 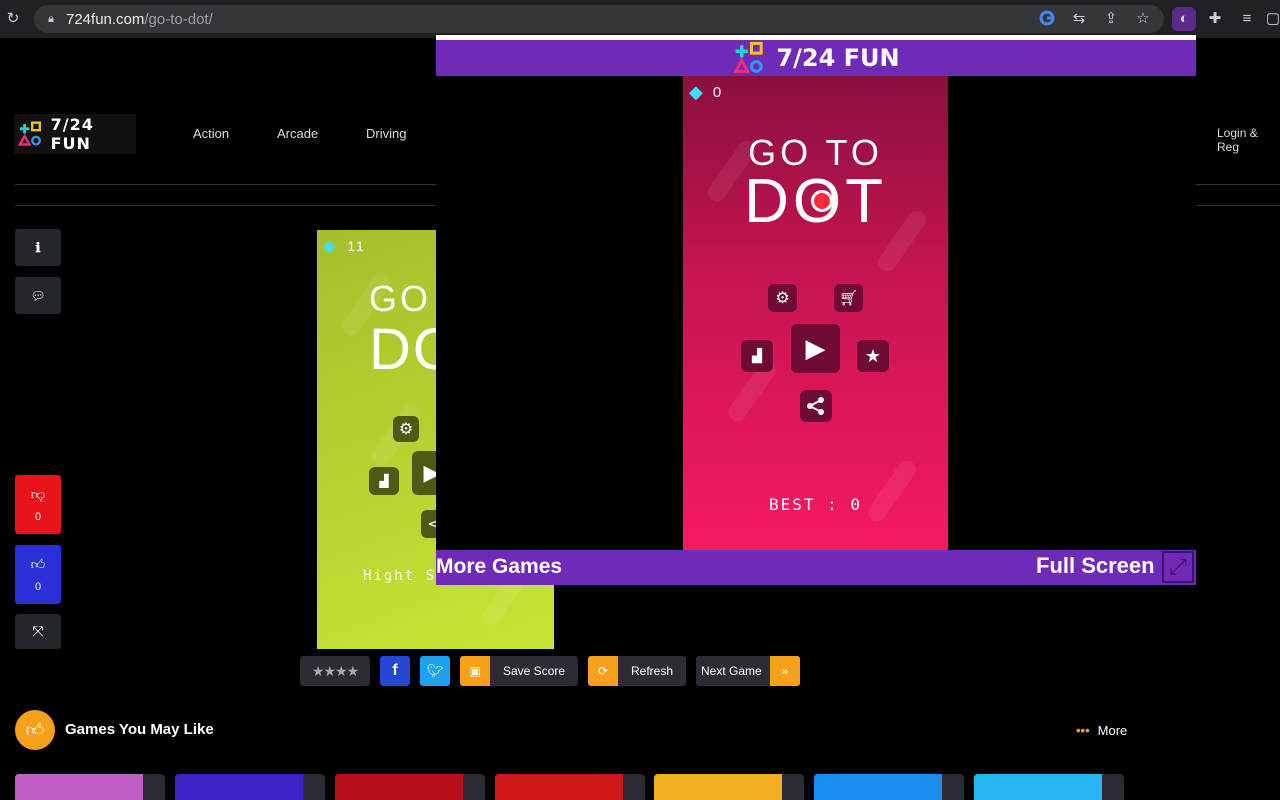 I want to click on gem-counter: ◆ 11, so click(x=344, y=246).